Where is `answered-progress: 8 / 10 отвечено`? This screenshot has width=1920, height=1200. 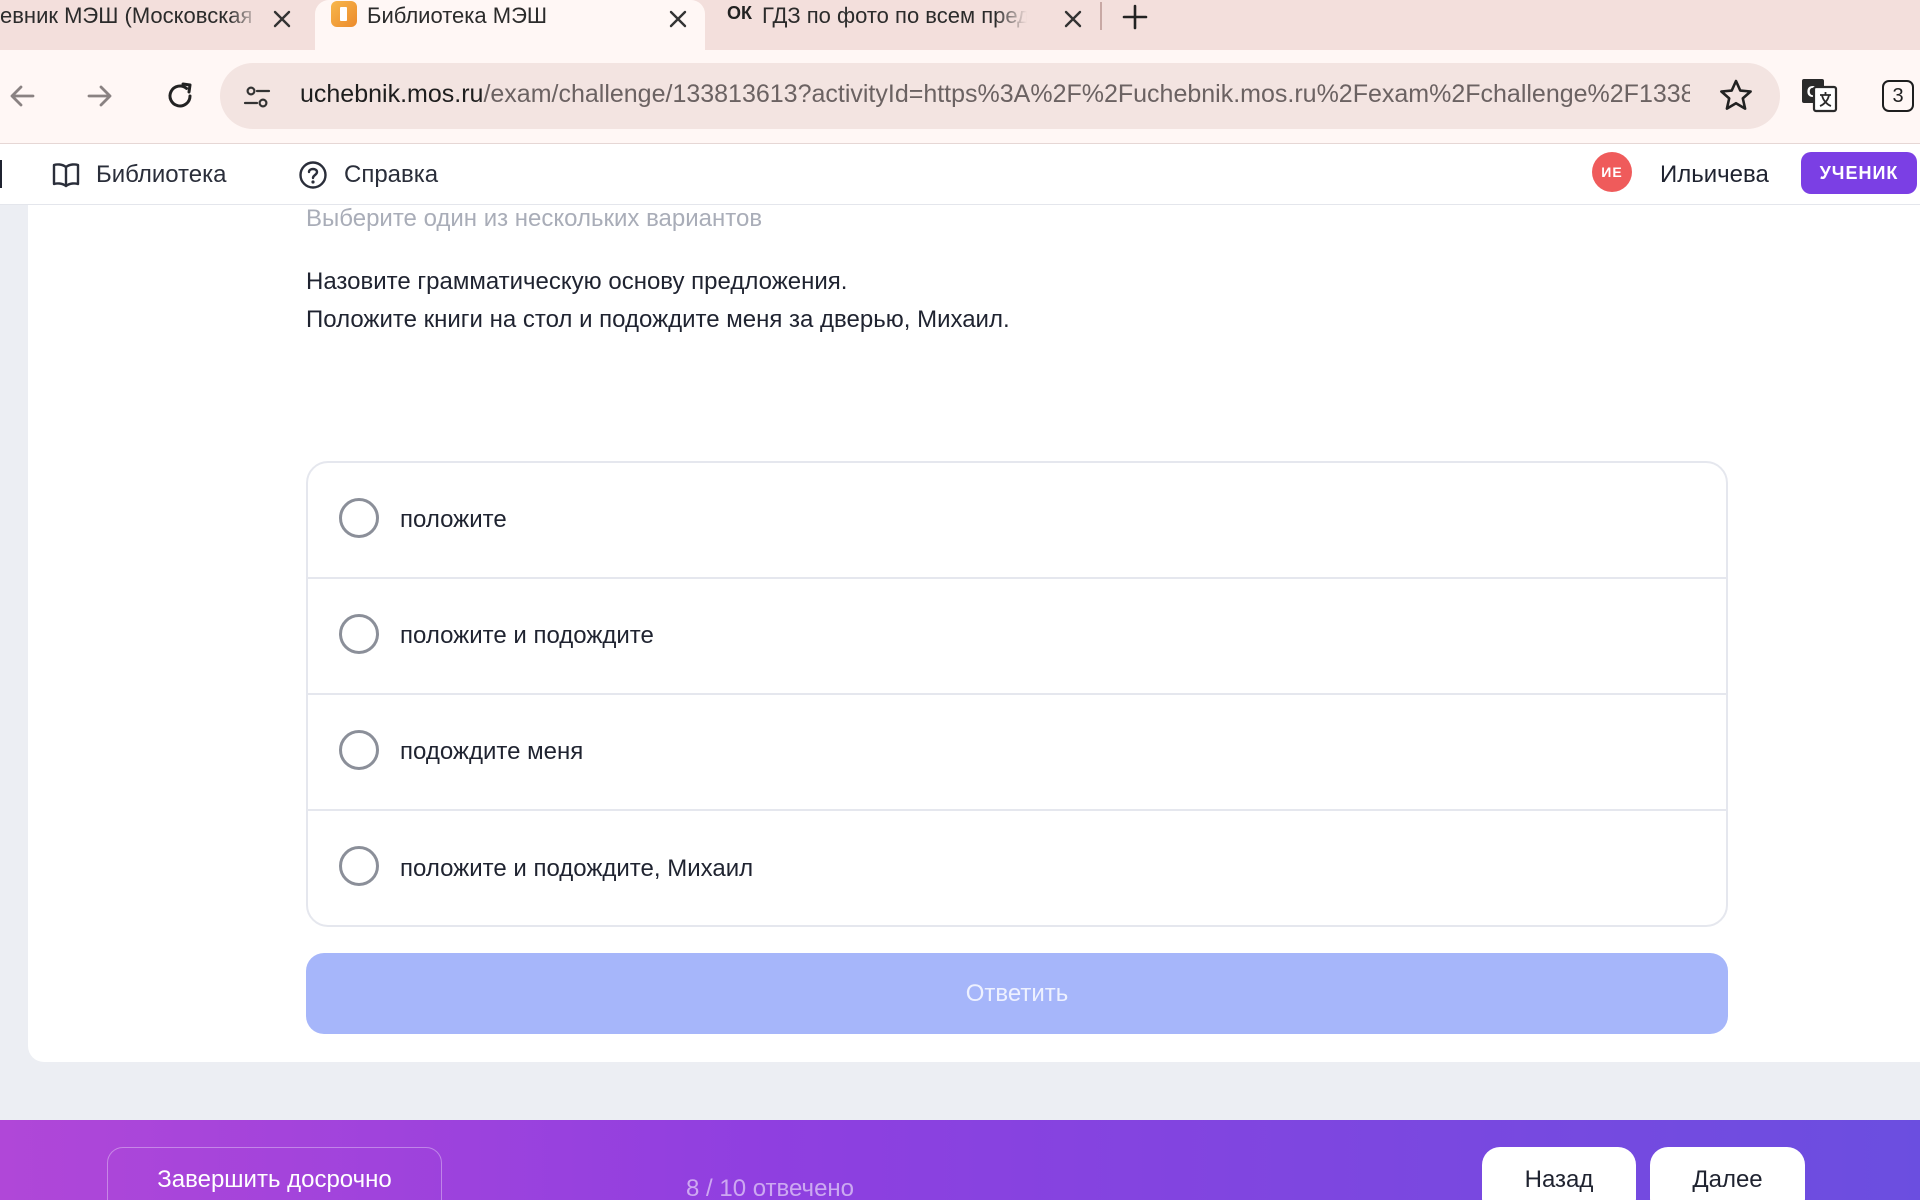 answered-progress: 8 / 10 отвечено is located at coordinates (770, 1187).